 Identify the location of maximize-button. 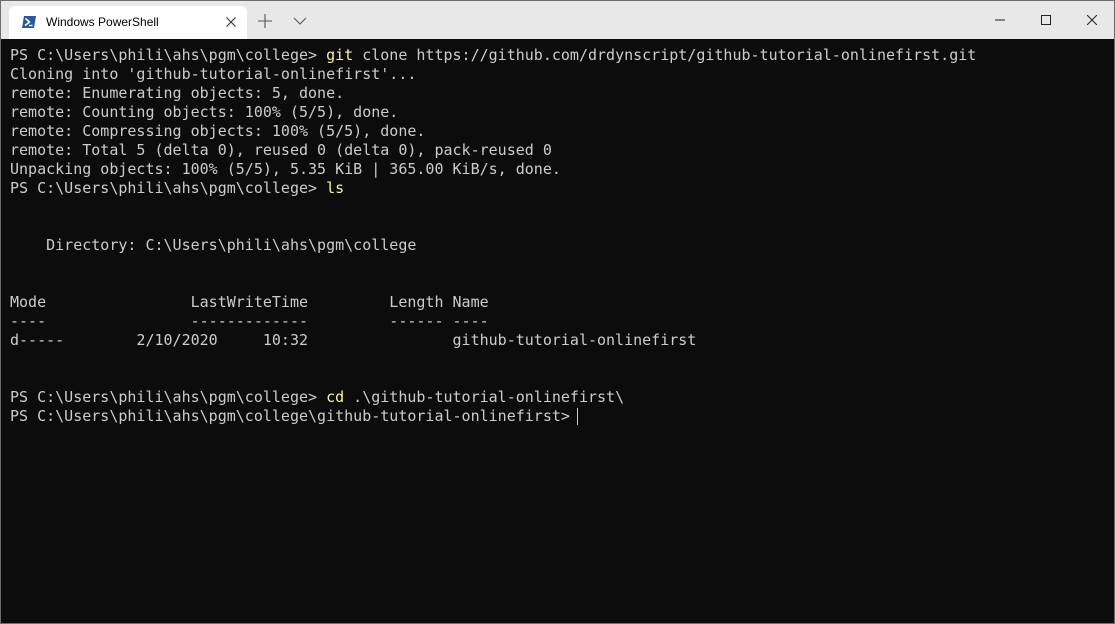
(1046, 20).